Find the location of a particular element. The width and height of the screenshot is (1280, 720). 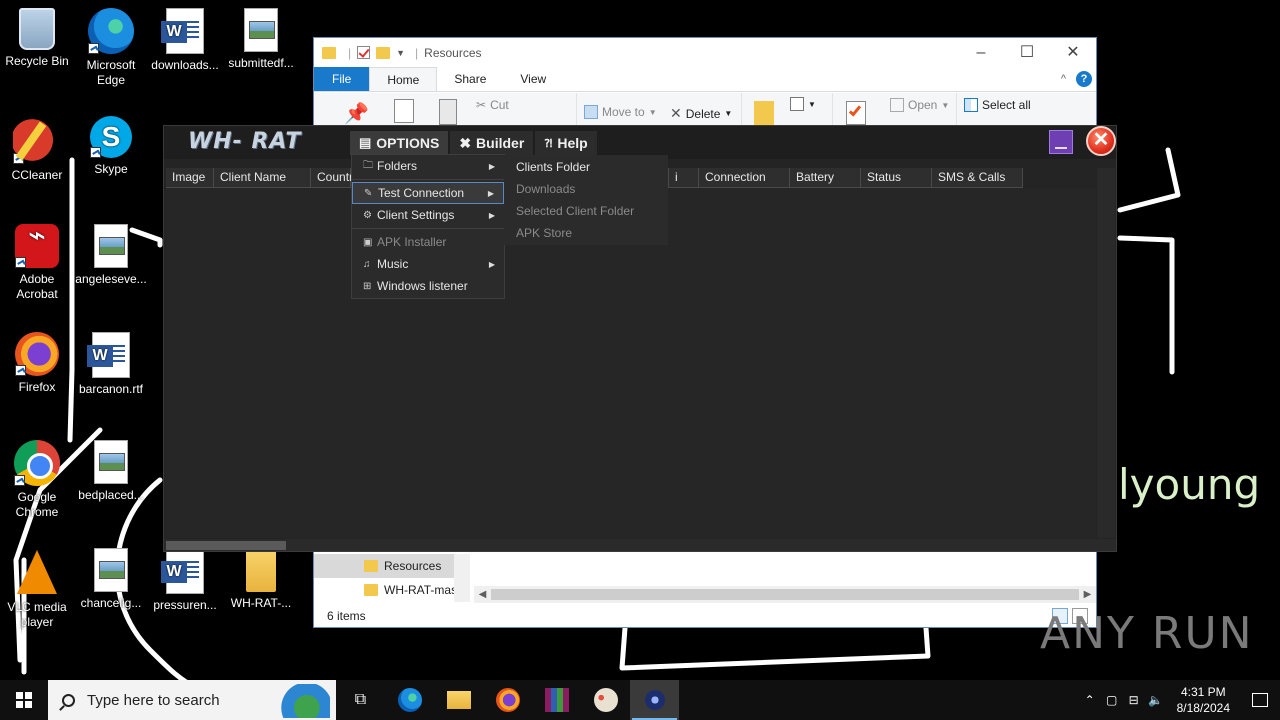

tab-view: View is located at coordinates (533, 79).